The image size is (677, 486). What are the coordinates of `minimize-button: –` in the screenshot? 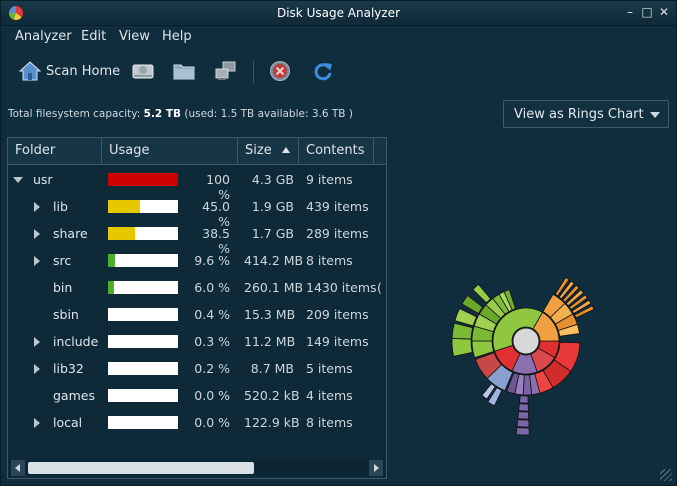 It's located at (630, 12).